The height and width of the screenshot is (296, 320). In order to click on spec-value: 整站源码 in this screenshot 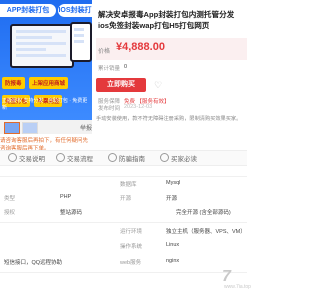, I will do `click(71, 213)`.